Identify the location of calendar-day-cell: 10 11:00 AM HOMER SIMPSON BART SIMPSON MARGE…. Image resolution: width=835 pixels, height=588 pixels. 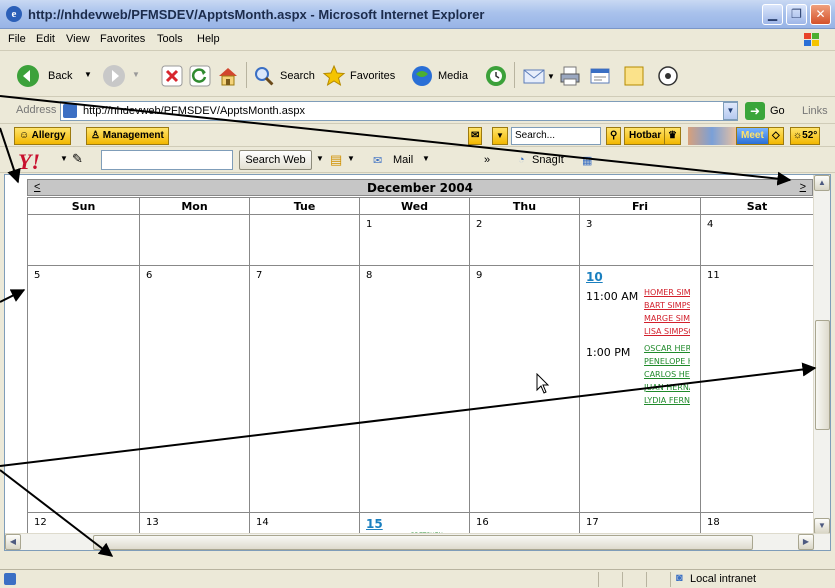
(640, 389).